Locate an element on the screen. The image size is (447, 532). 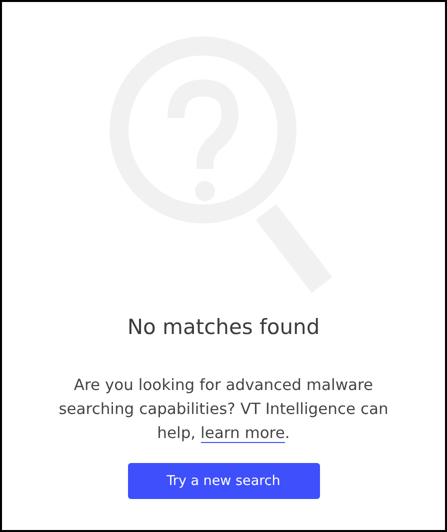
empty-state-title: No matches found is located at coordinates (223, 327).